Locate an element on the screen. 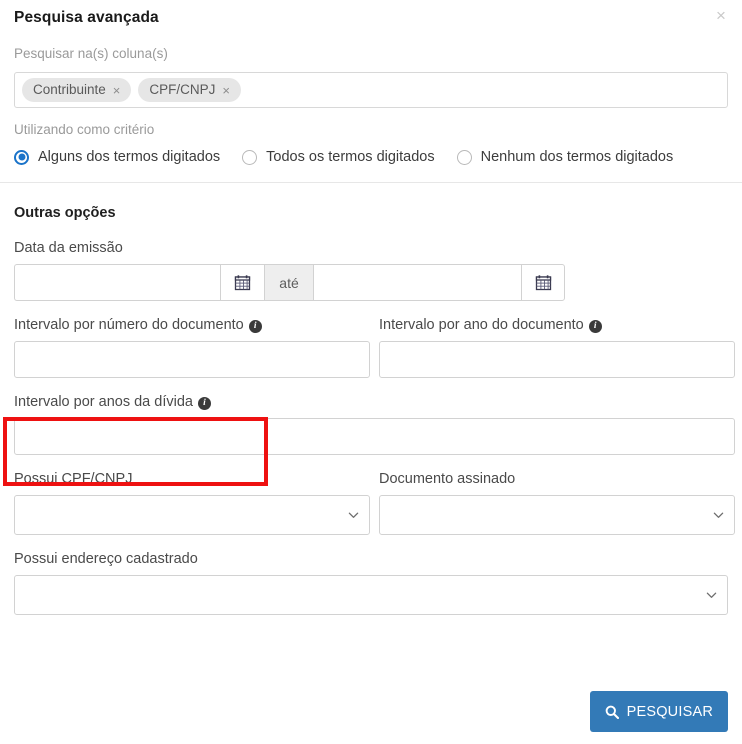 The height and width of the screenshot is (744, 742). search-columns-label: Pesquisar na(s) coluna(s) is located at coordinates (91, 53).